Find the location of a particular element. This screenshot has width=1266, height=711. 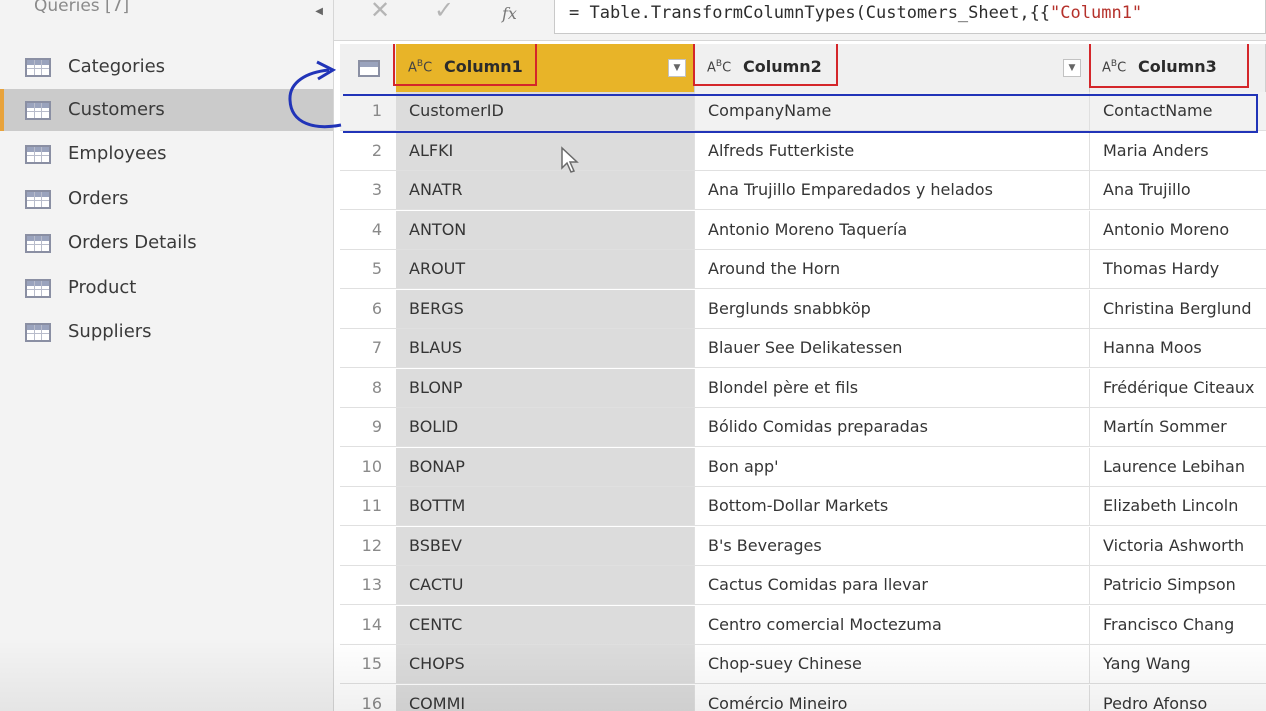

cell-column3: Laurence Lebihan is located at coordinates (1178, 467).